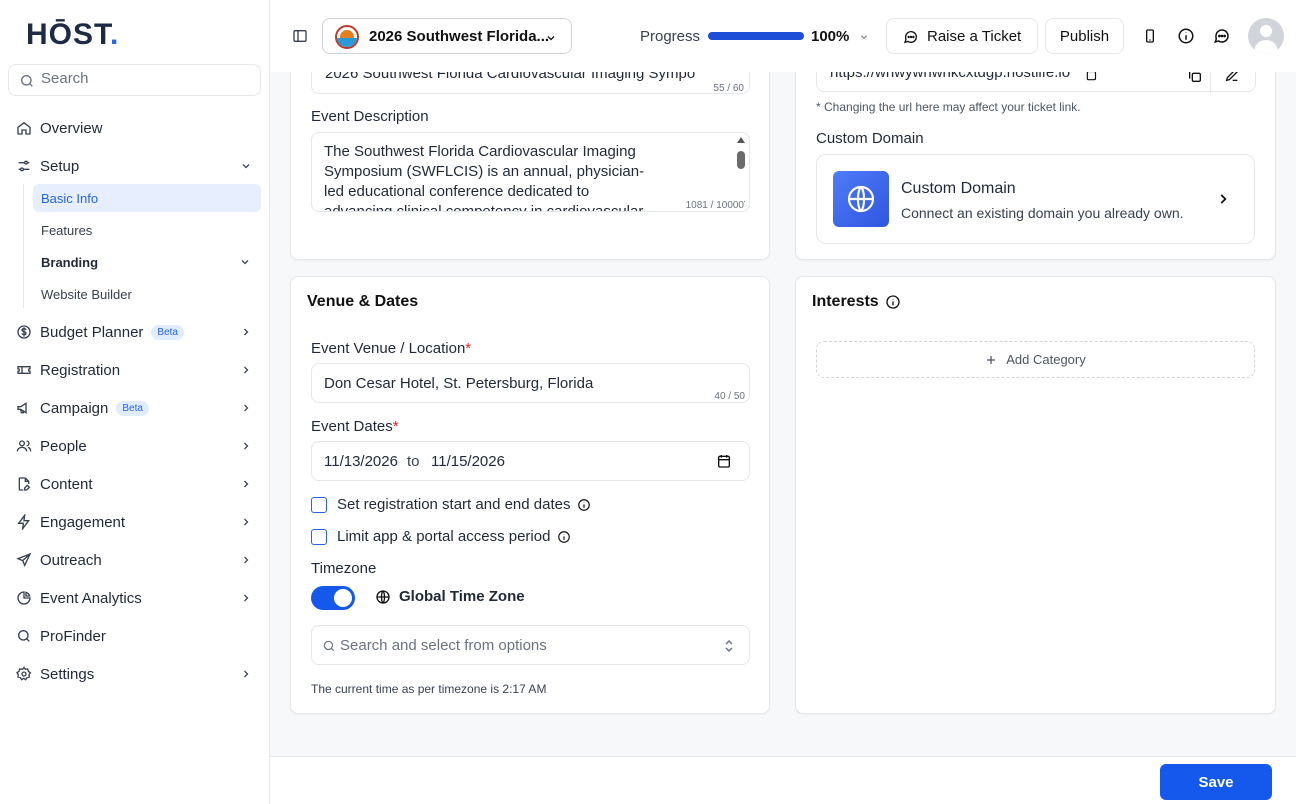 The image size is (1296, 804). What do you see at coordinates (147, 294) in the screenshot?
I see `subnav-website-builder: Website Builder` at bounding box center [147, 294].